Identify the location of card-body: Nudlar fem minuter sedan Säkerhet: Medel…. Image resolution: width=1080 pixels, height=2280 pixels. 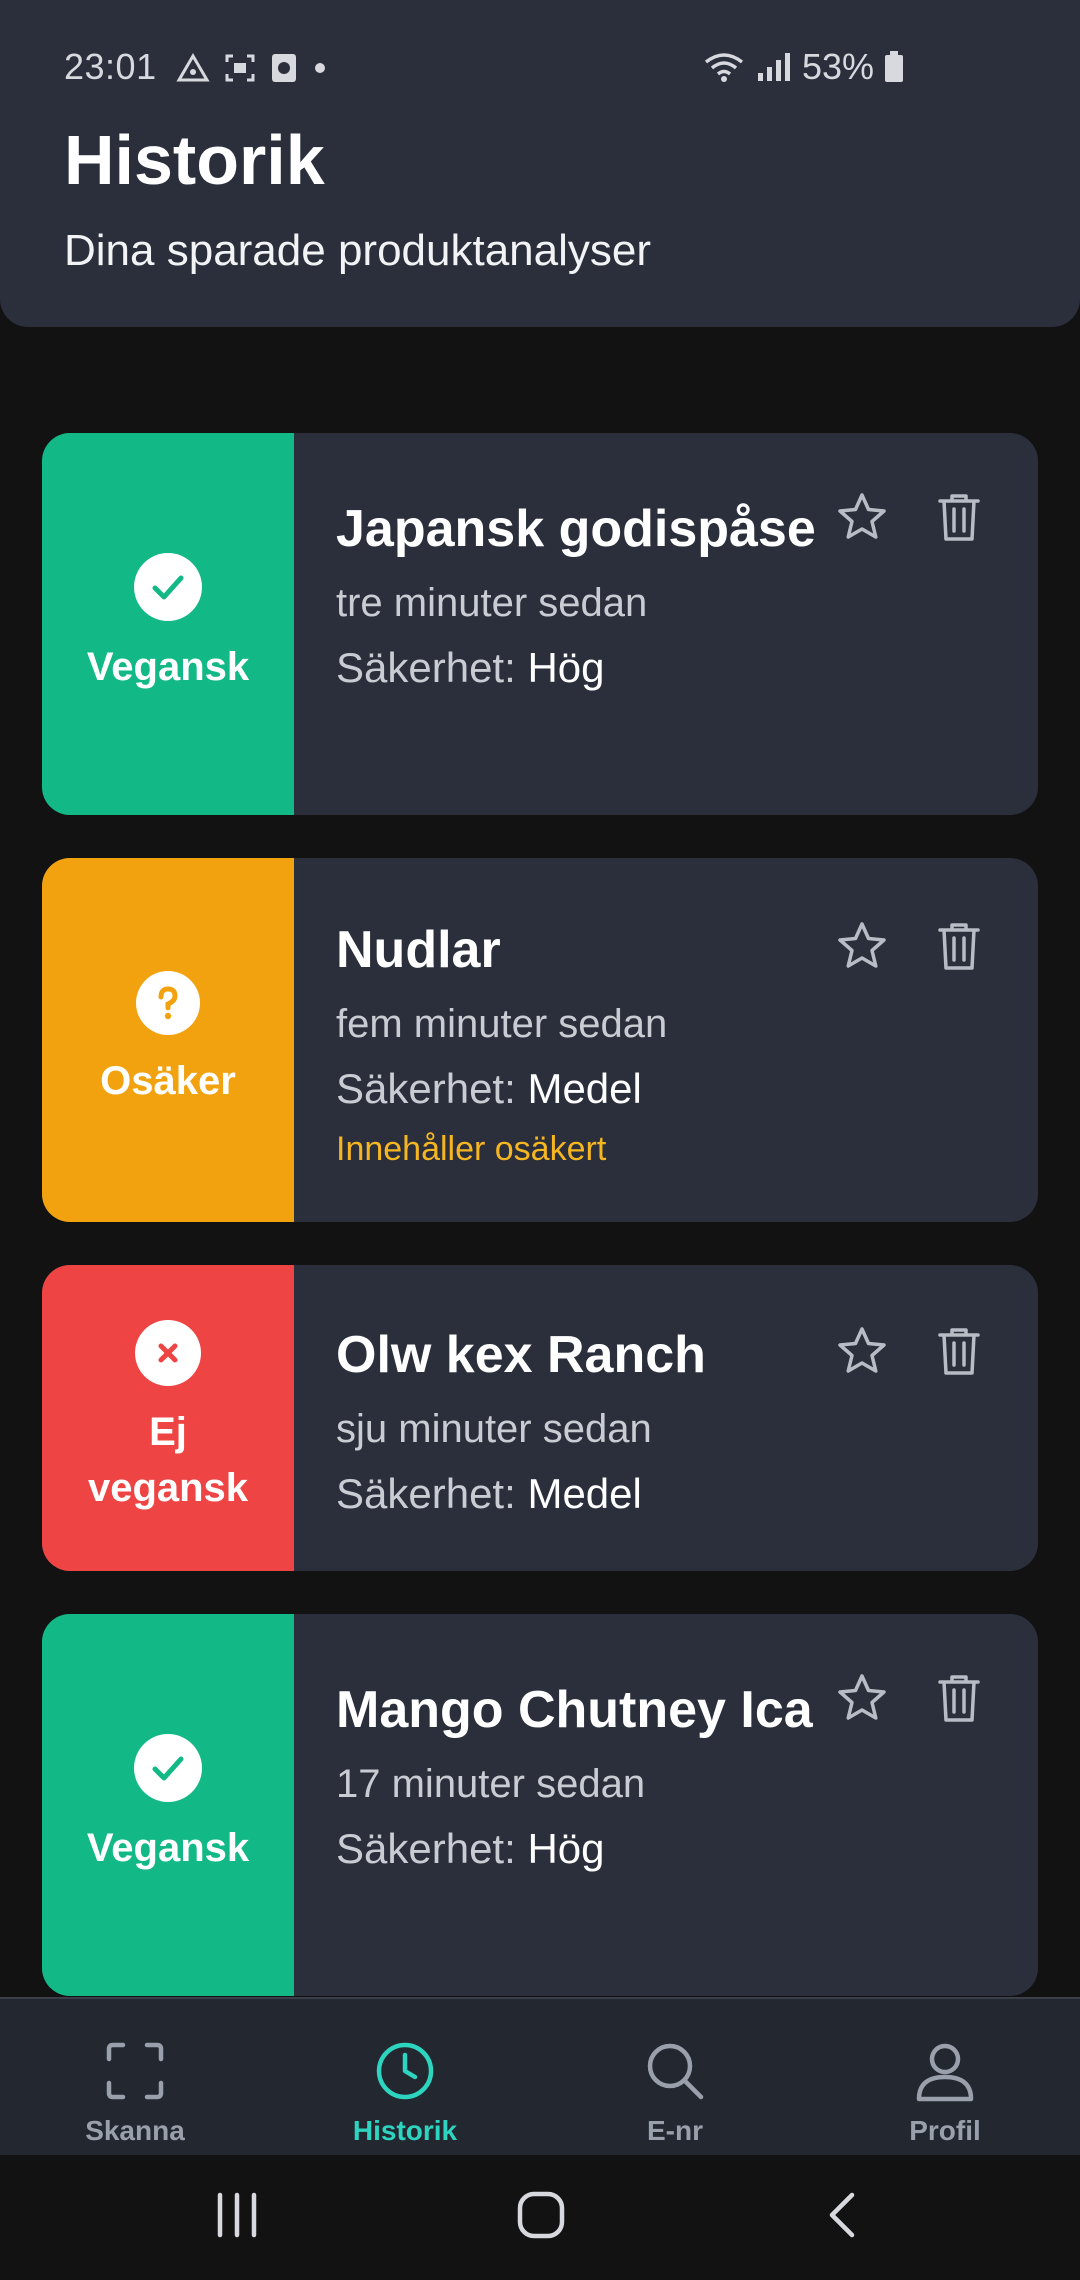
(576, 1042).